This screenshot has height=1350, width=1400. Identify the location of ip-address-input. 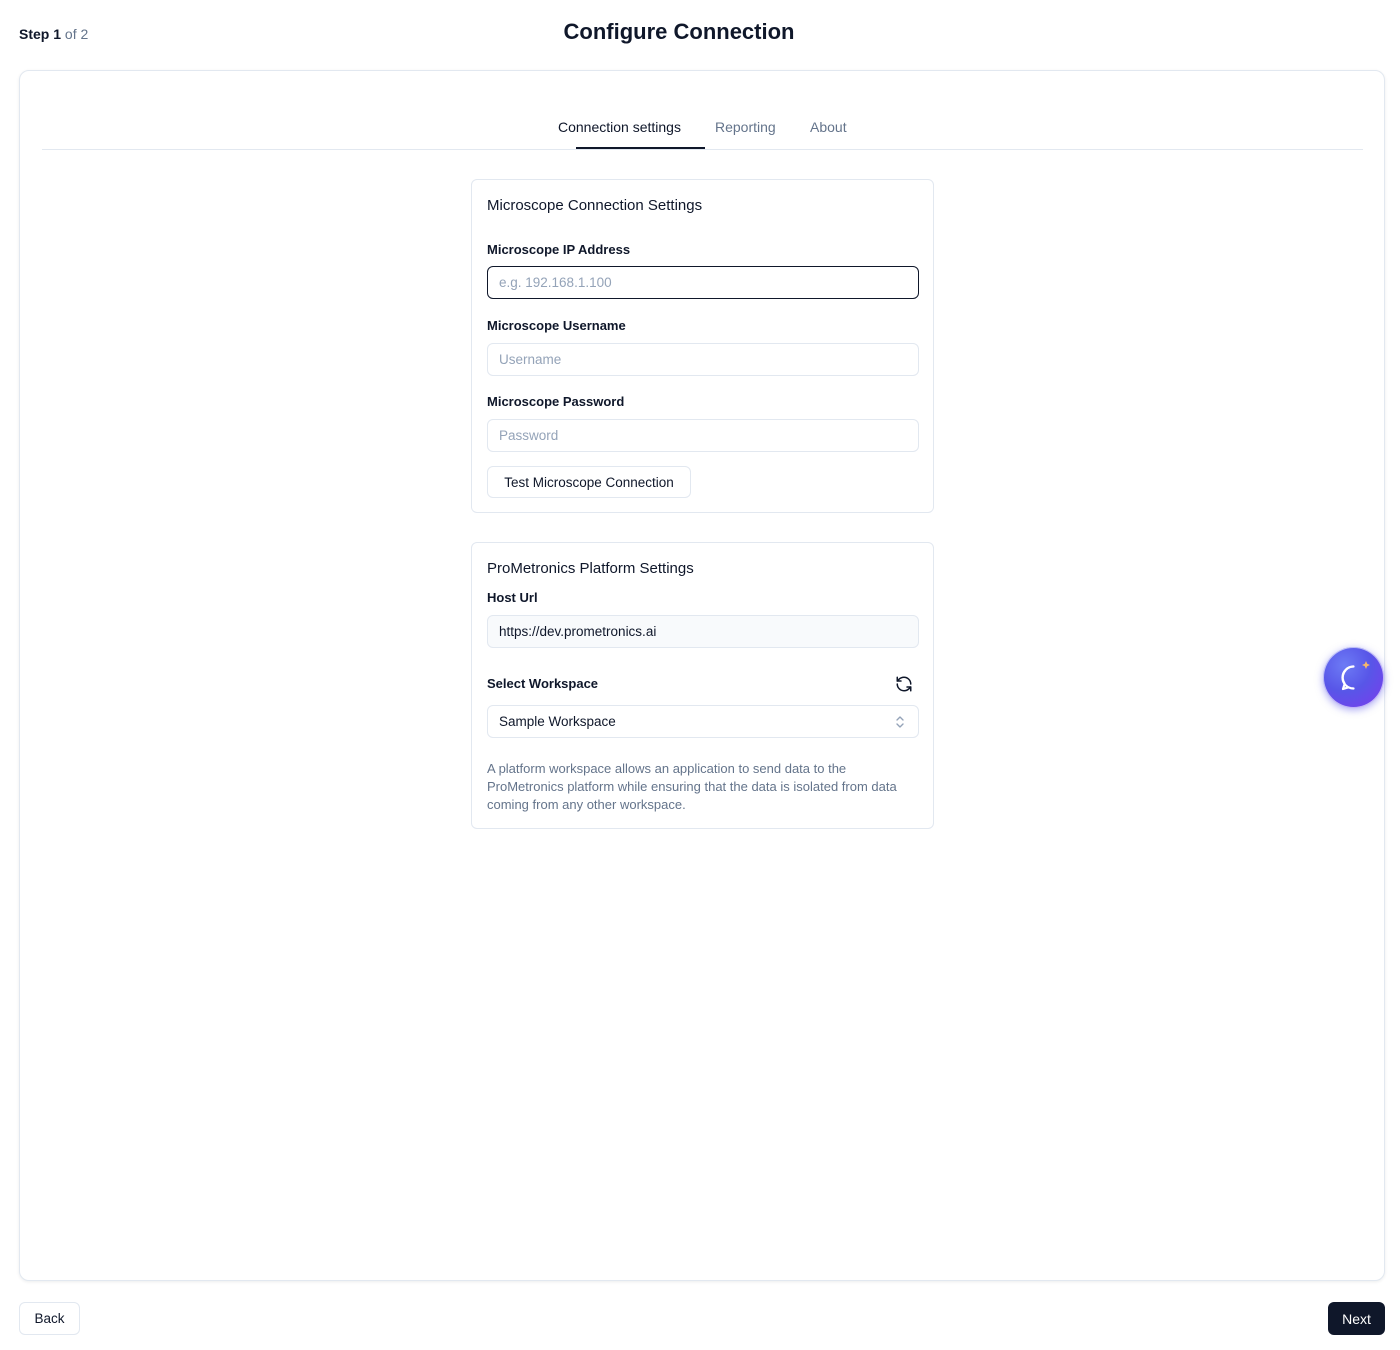
(703, 282).